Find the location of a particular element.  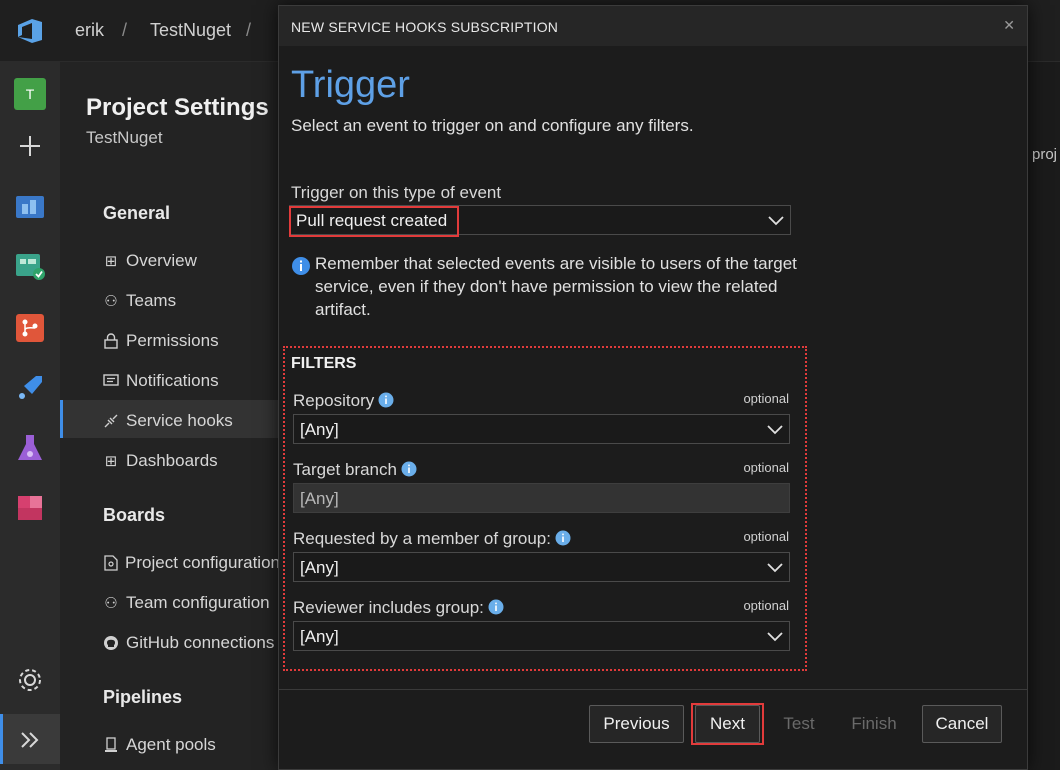

nav-item-label: Permissions is located at coordinates (172, 340).